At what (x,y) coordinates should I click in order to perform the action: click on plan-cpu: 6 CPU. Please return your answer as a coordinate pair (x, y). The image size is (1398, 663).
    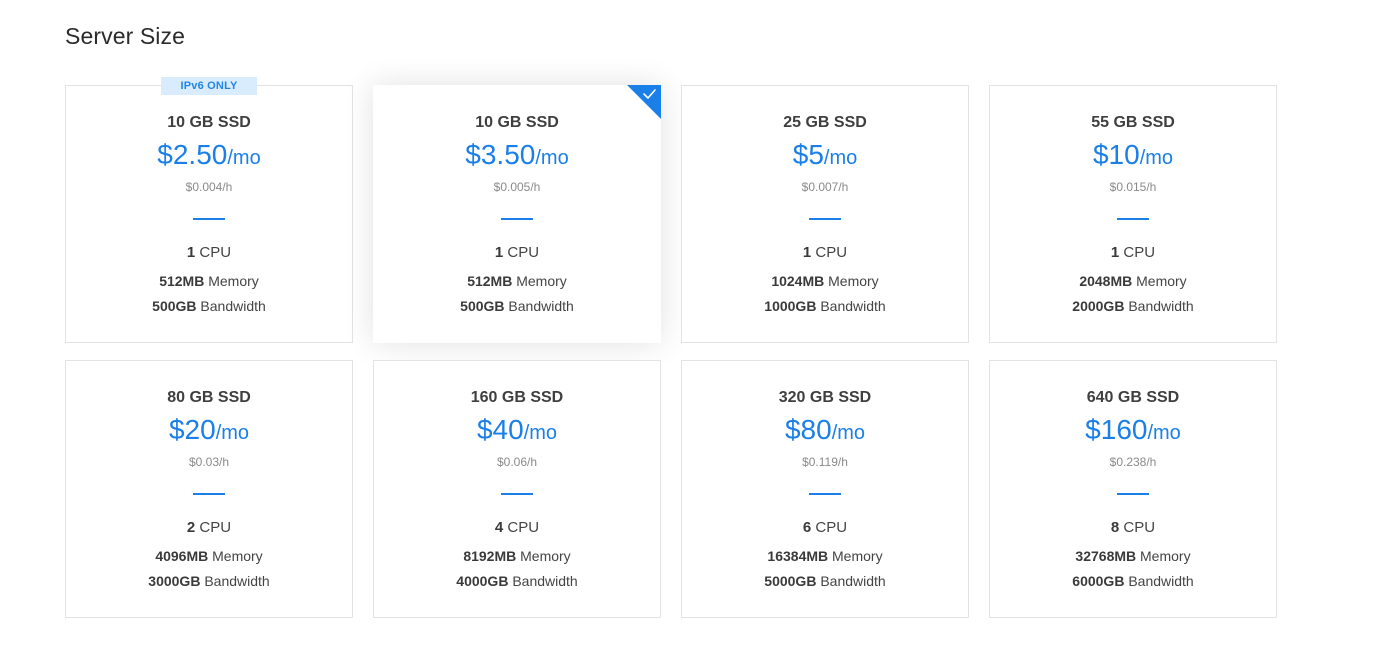
    Looking at the image, I should click on (825, 527).